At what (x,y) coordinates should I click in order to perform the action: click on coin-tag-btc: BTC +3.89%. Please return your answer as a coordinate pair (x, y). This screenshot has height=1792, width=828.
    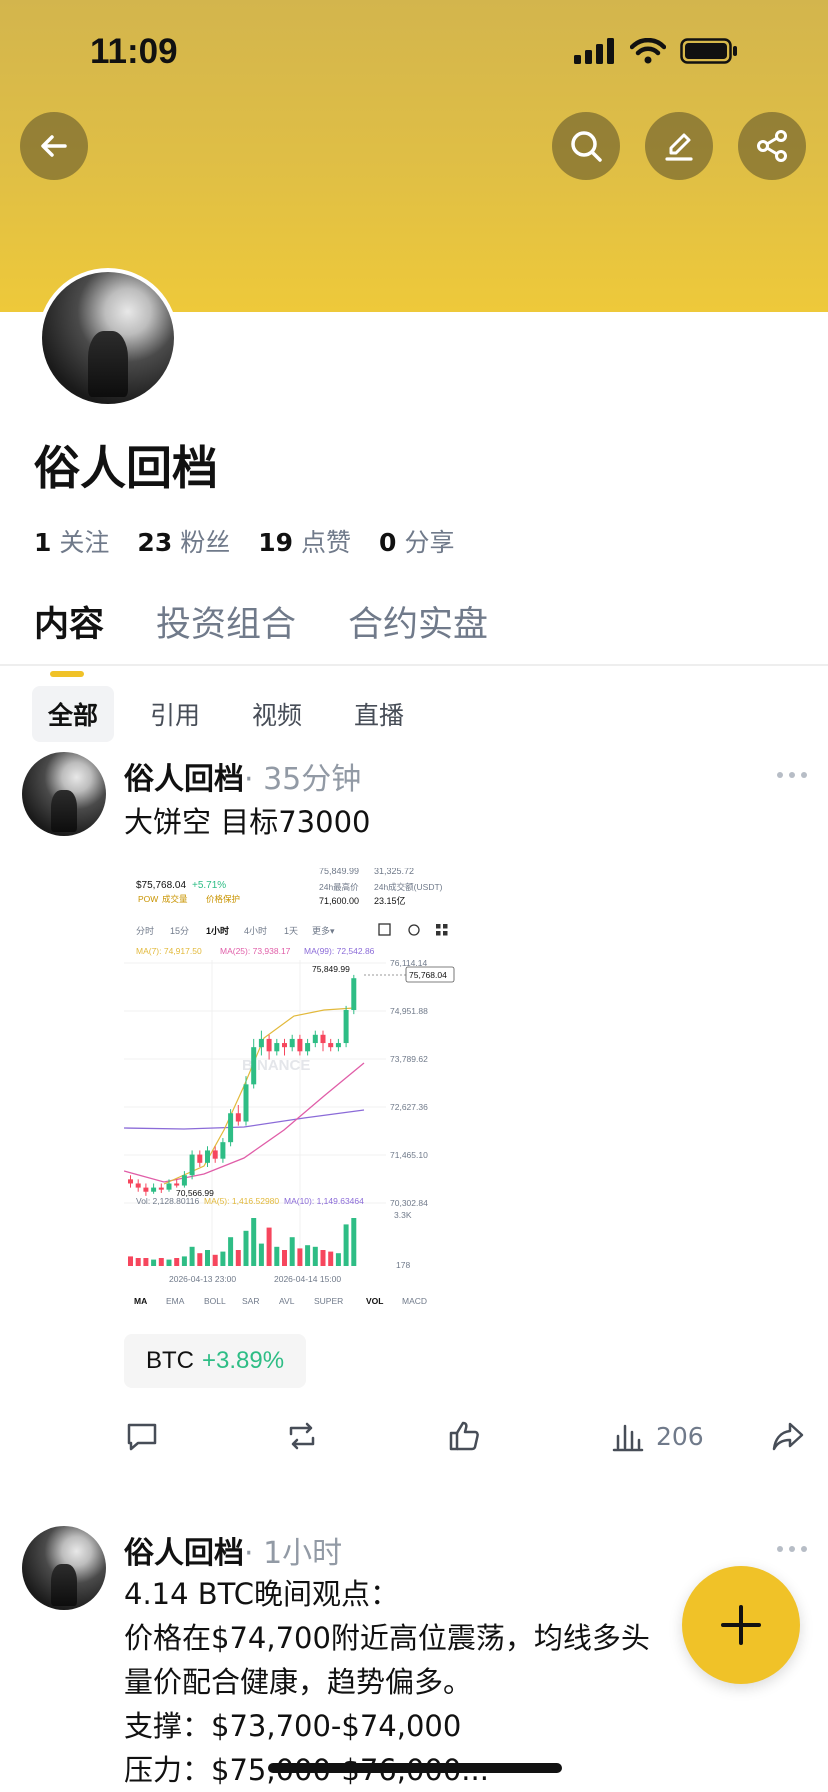
    Looking at the image, I should click on (215, 1361).